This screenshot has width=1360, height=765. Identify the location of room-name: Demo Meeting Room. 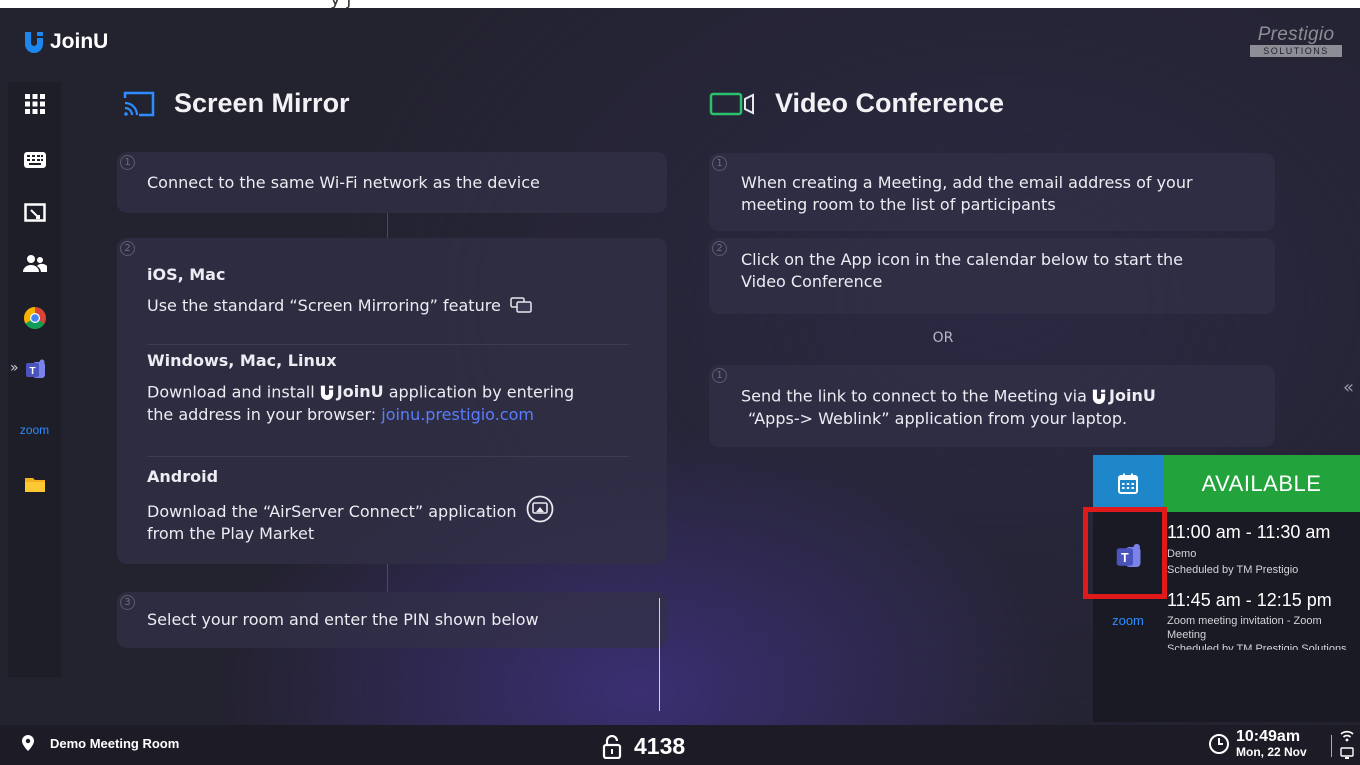
(100, 743).